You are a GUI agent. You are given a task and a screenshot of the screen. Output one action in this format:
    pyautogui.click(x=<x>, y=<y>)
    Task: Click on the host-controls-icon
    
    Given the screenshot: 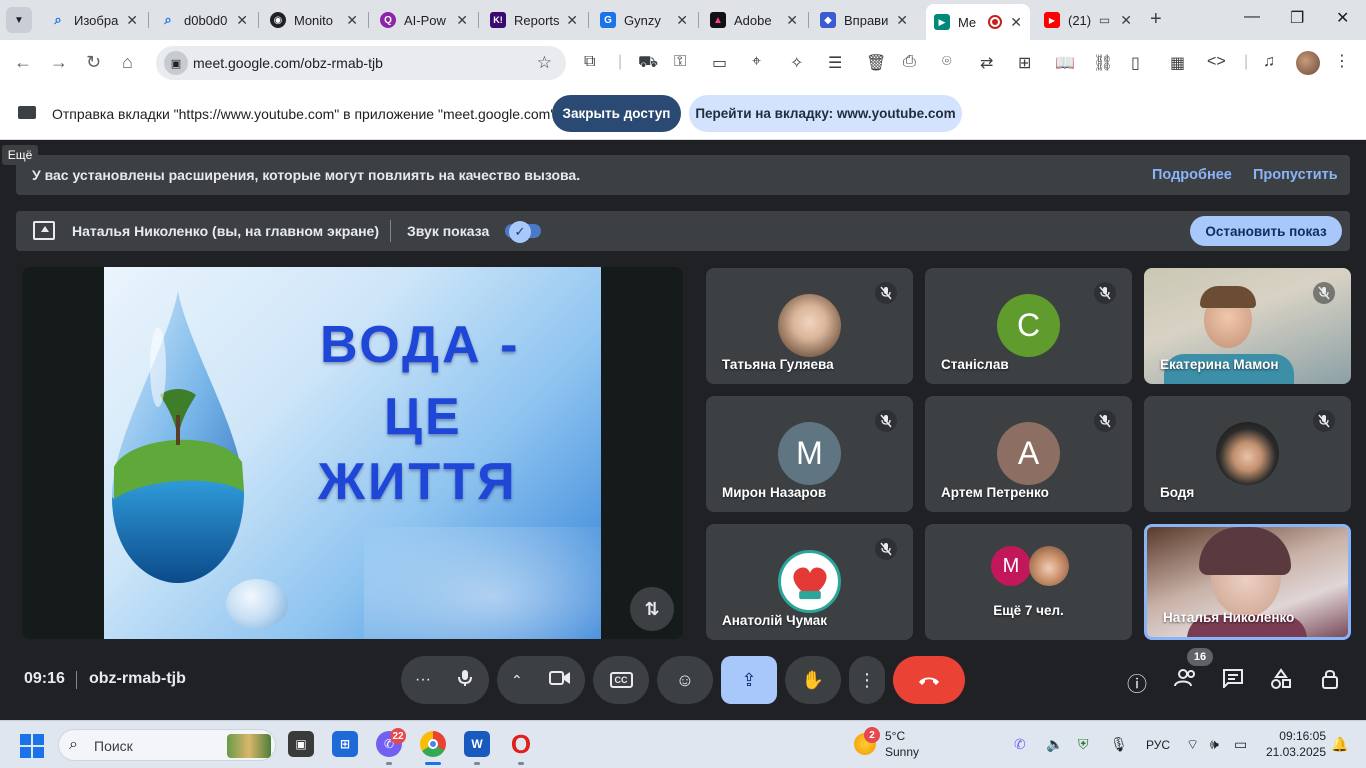 What is the action you would take?
    pyautogui.click(x=1330, y=682)
    